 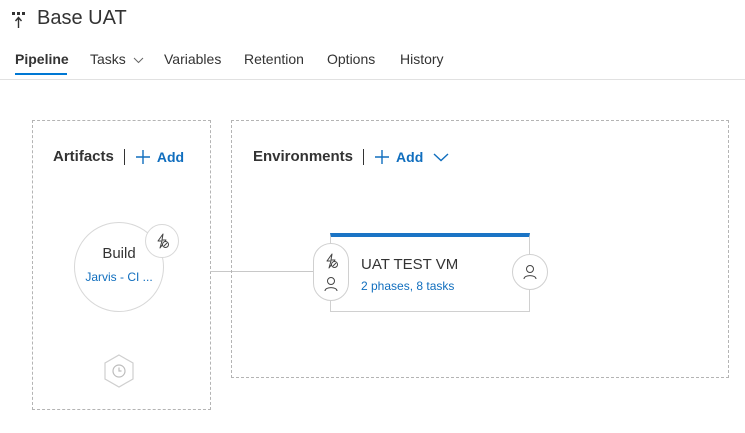 I want to click on environments-heading: Environments, so click(x=303, y=156).